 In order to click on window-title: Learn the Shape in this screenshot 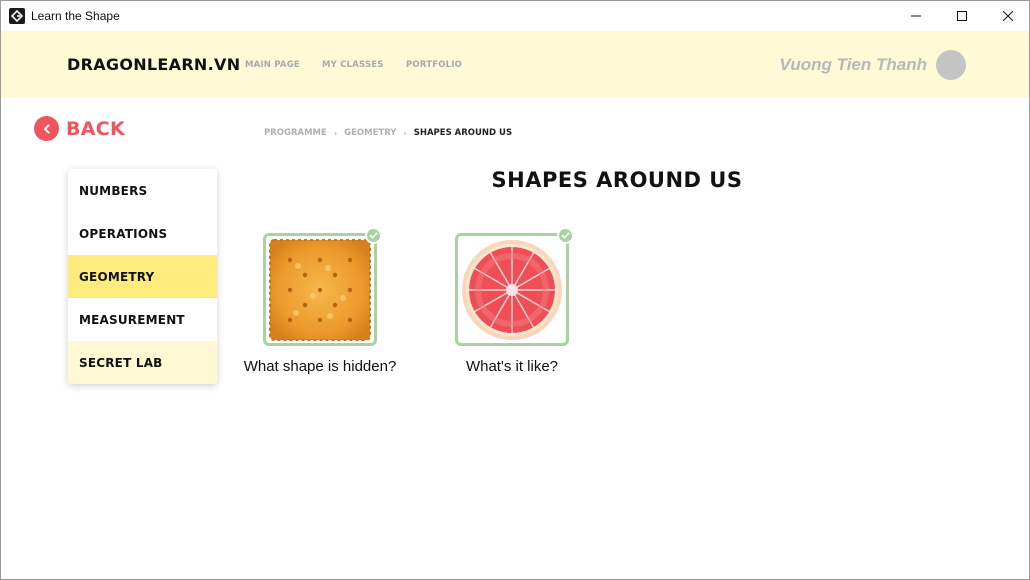, I will do `click(75, 16)`.